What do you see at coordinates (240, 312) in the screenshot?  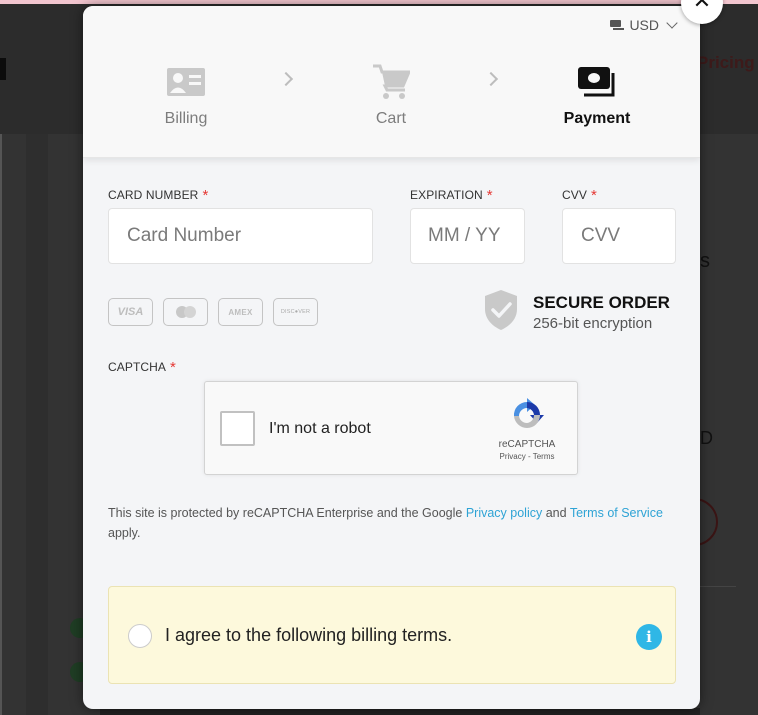 I see `amex-icon: AMEX` at bounding box center [240, 312].